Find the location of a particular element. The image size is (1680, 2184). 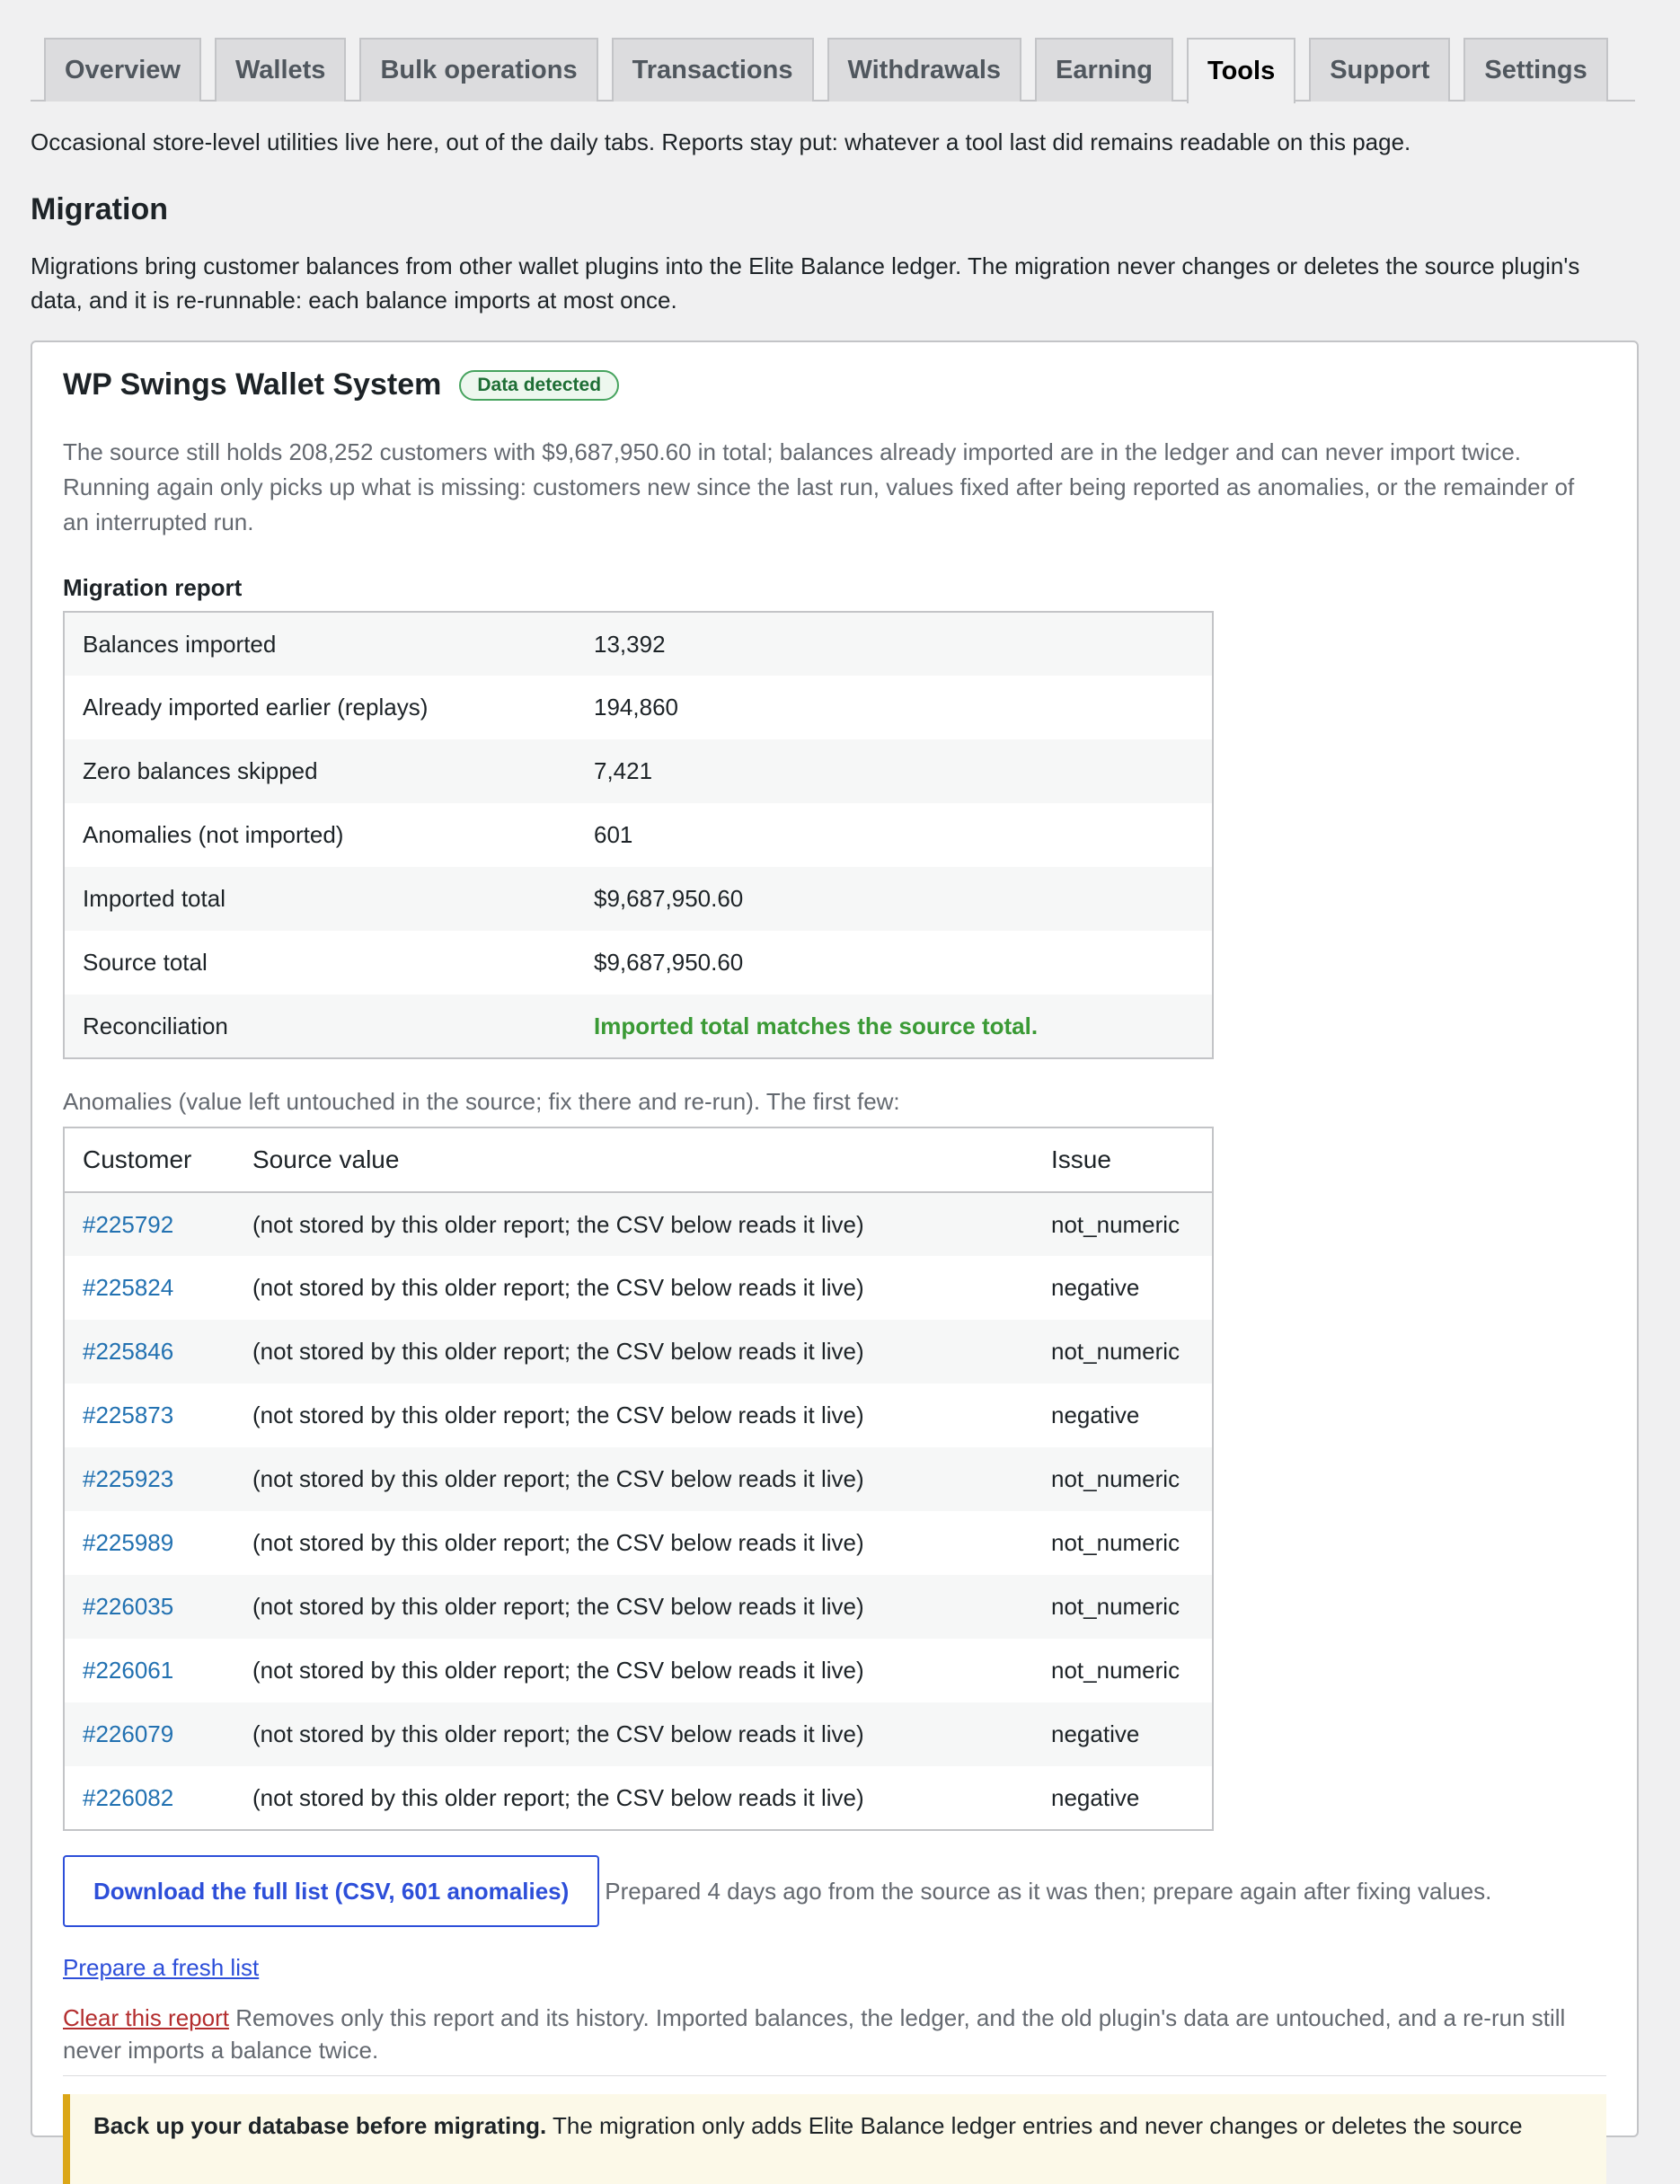

report-key: Already imported earlier (replays) is located at coordinates (256, 707).